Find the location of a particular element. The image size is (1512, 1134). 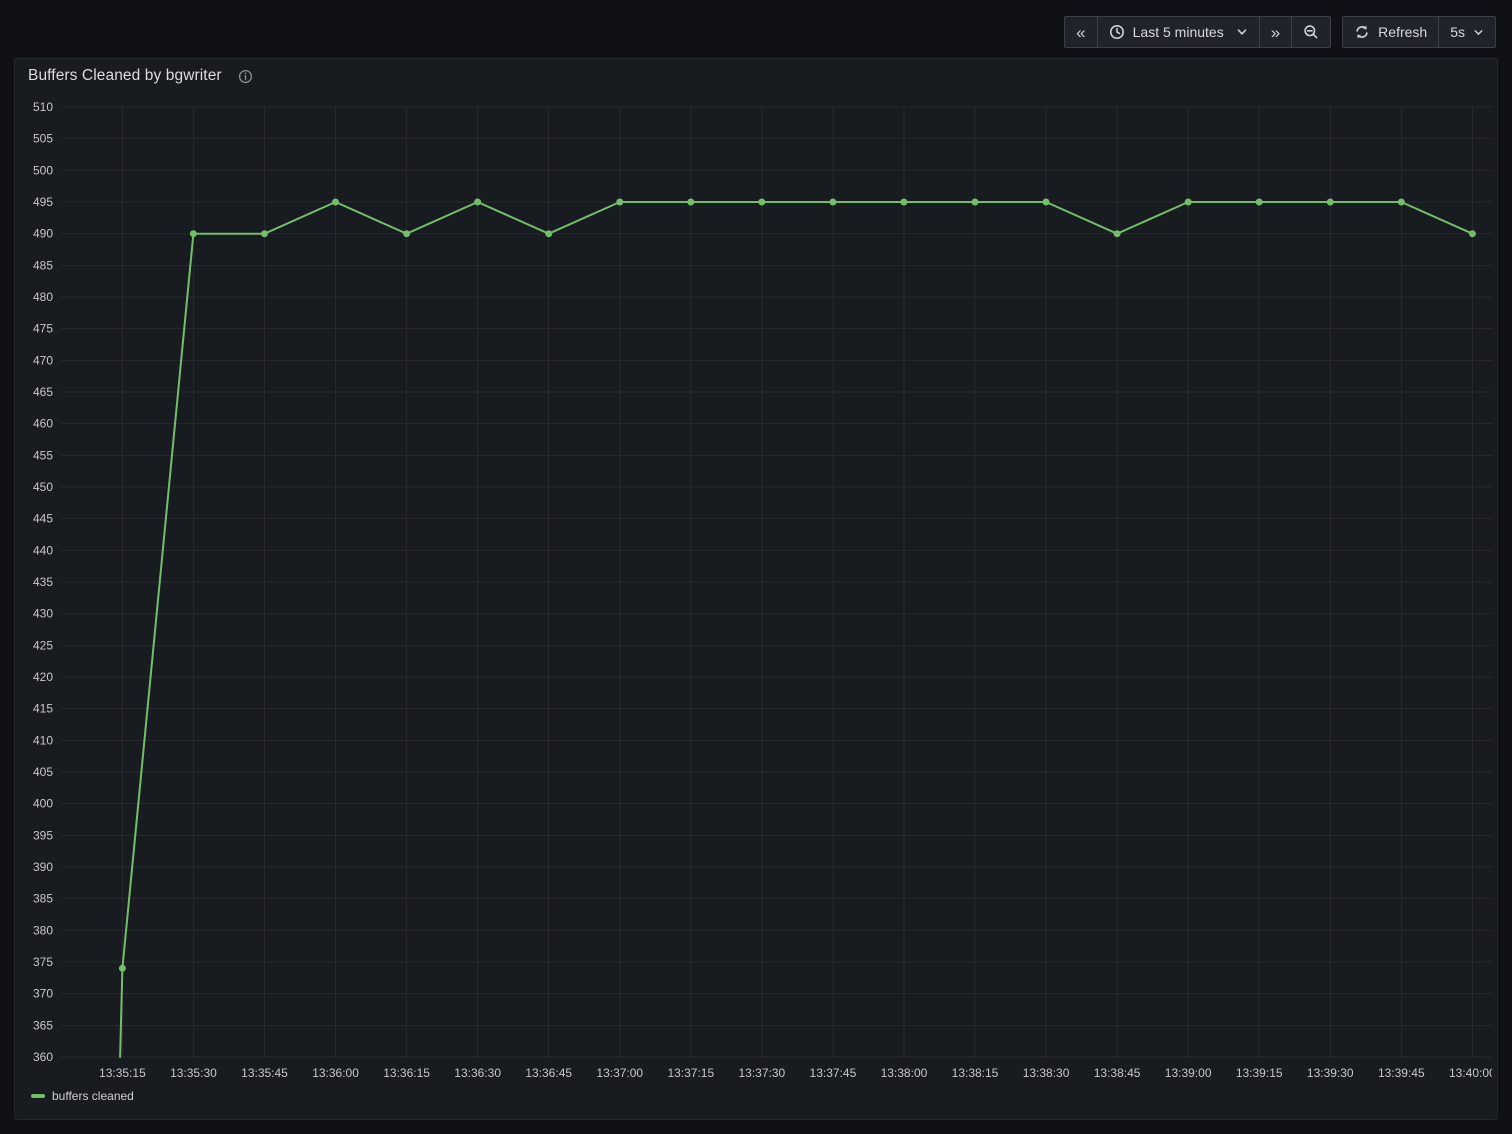

svg-text: 510 is located at coordinates (43, 107).